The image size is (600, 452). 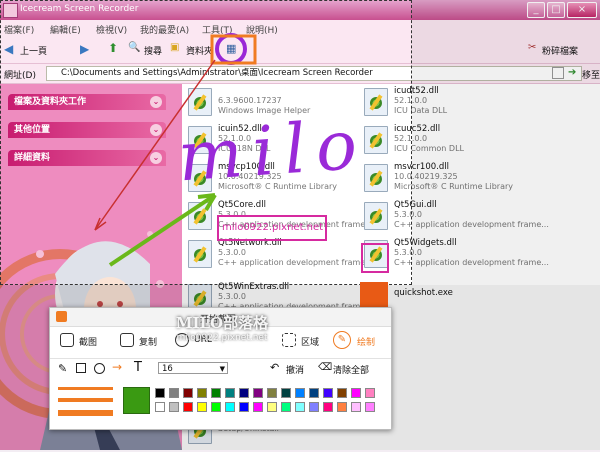 I want to click on thin-line-width, so click(x=85, y=388).